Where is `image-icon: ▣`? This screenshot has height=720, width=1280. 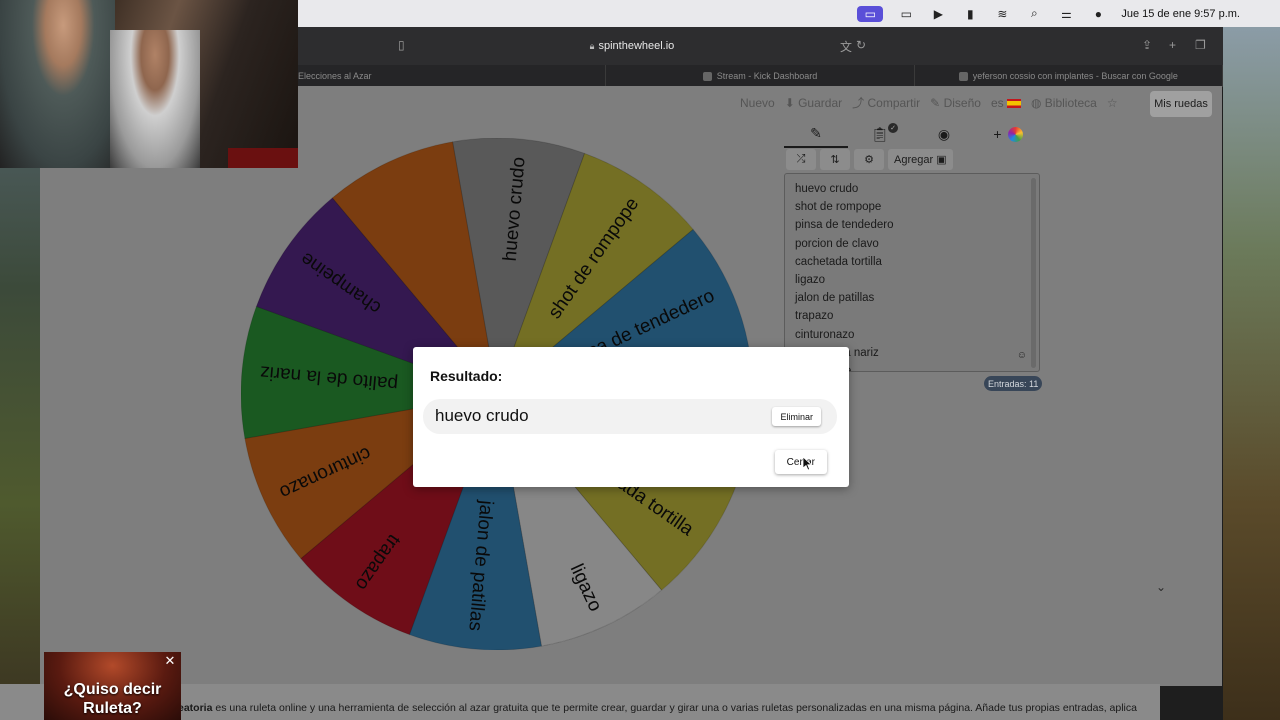
image-icon: ▣ is located at coordinates (941, 160).